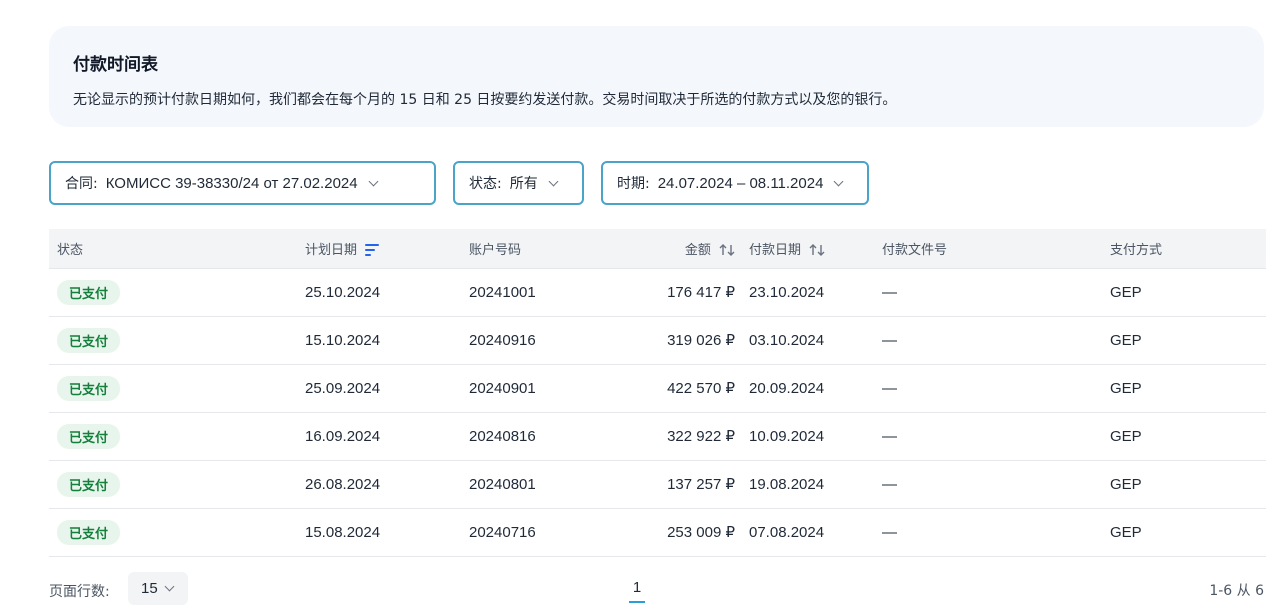 The width and height of the screenshot is (1271, 613). I want to click on header-plan-date: 计划日期, so click(387, 249).